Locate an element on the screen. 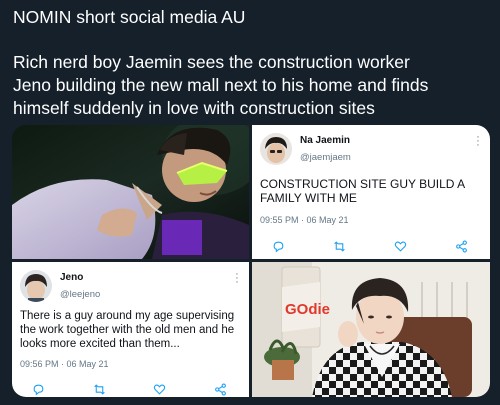 The width and height of the screenshot is (500, 405). tweet-author: Na Jaemin @jaemjaem is located at coordinates (325, 149).